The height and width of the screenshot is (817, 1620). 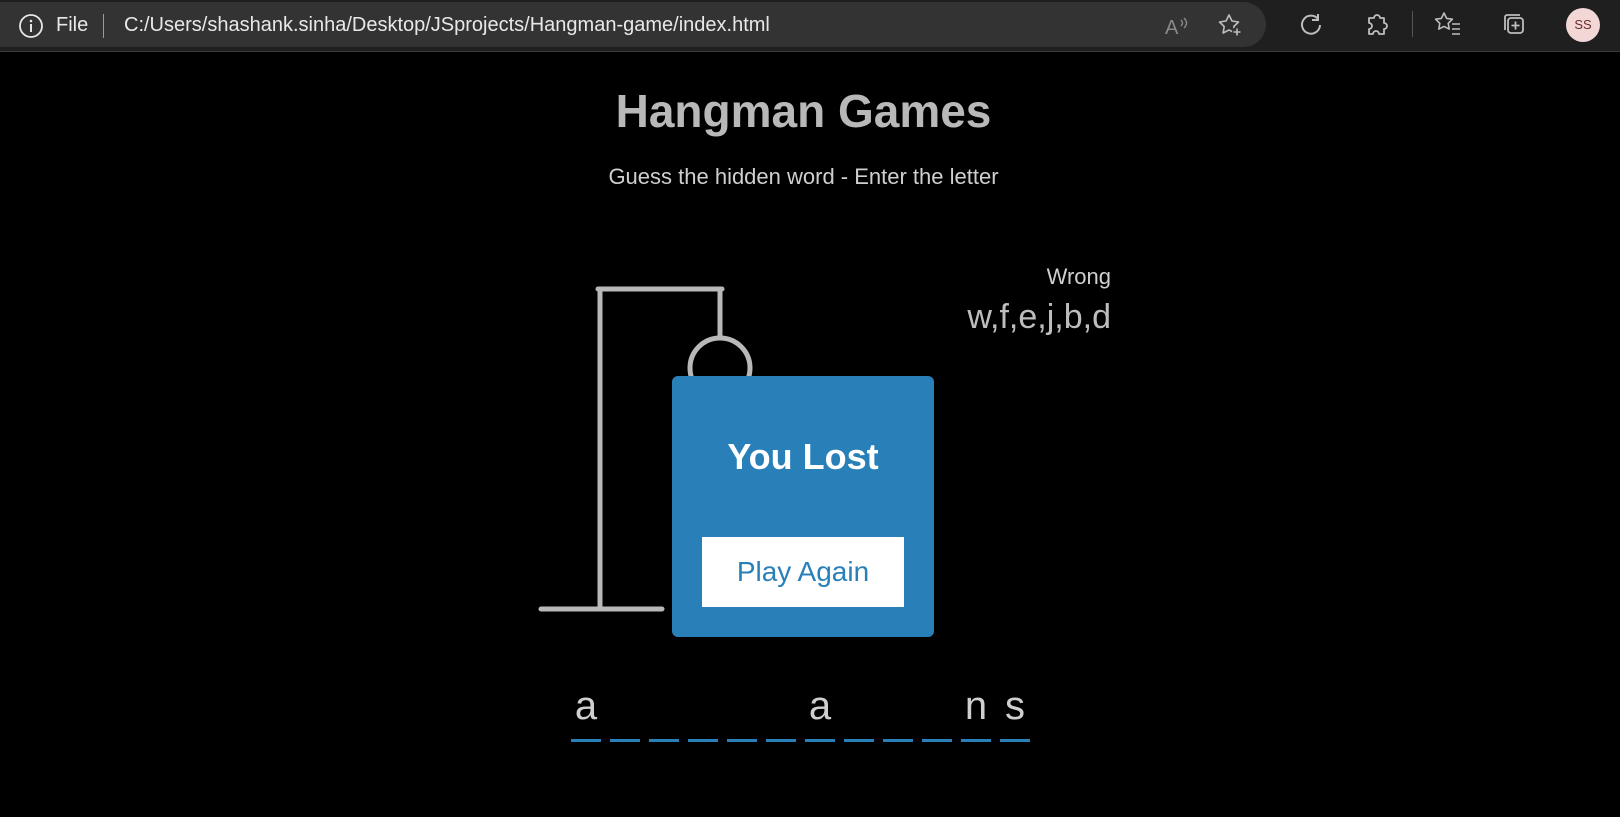 I want to click on result-message: You Lost, so click(x=803, y=456).